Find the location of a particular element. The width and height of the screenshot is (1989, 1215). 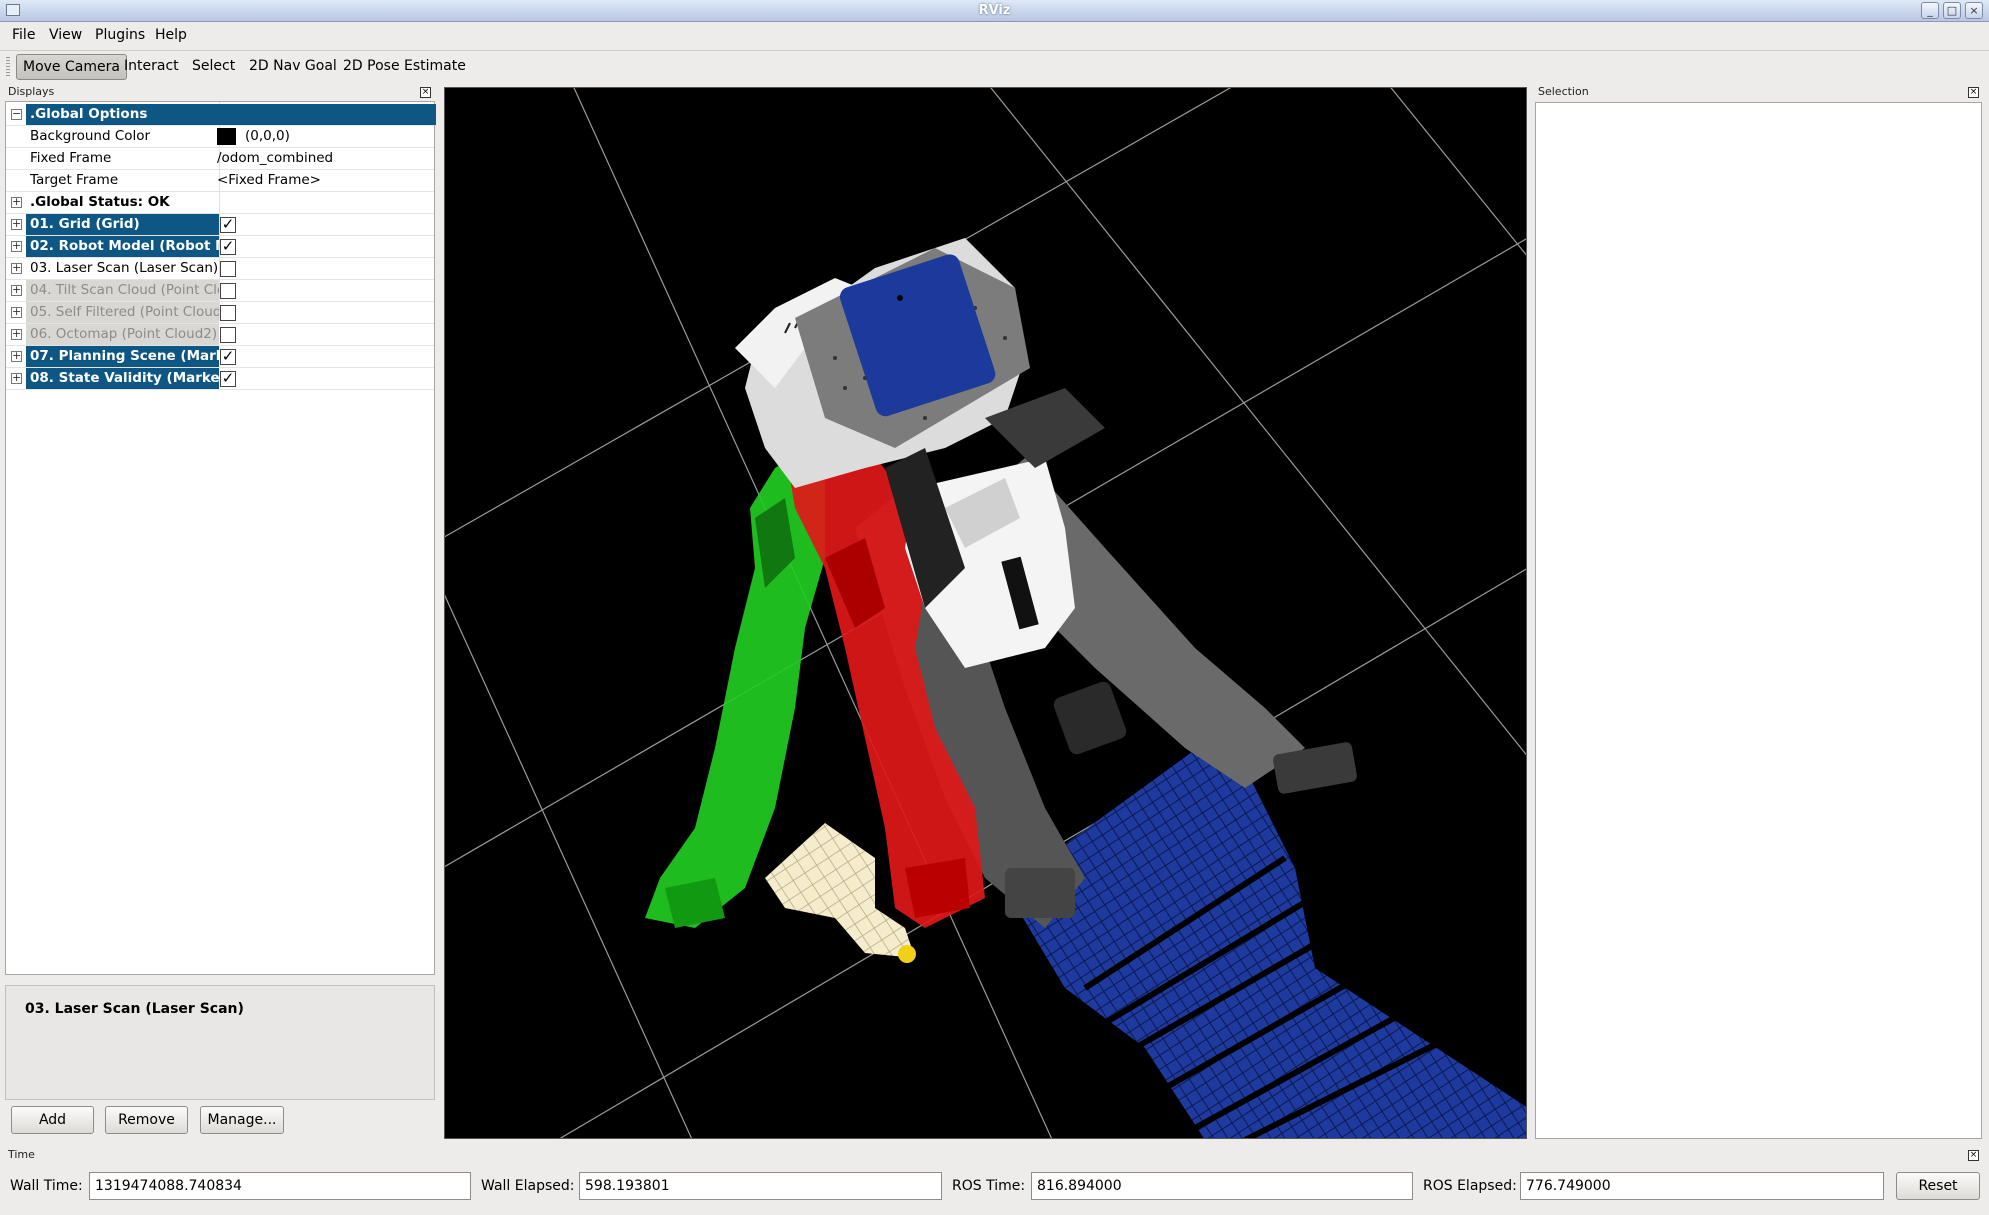

window-title-bar: RViz _ □ × is located at coordinates (994, 11).